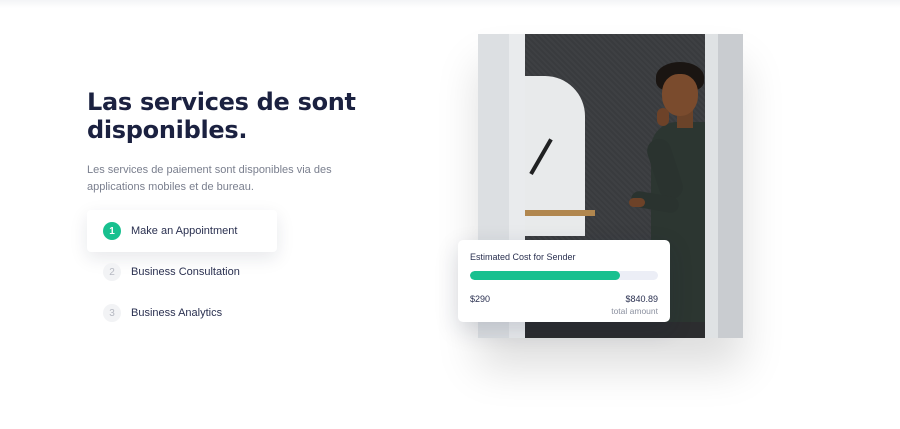 This screenshot has height=429, width=900. I want to click on top-divider-shadow, so click(450, 4).